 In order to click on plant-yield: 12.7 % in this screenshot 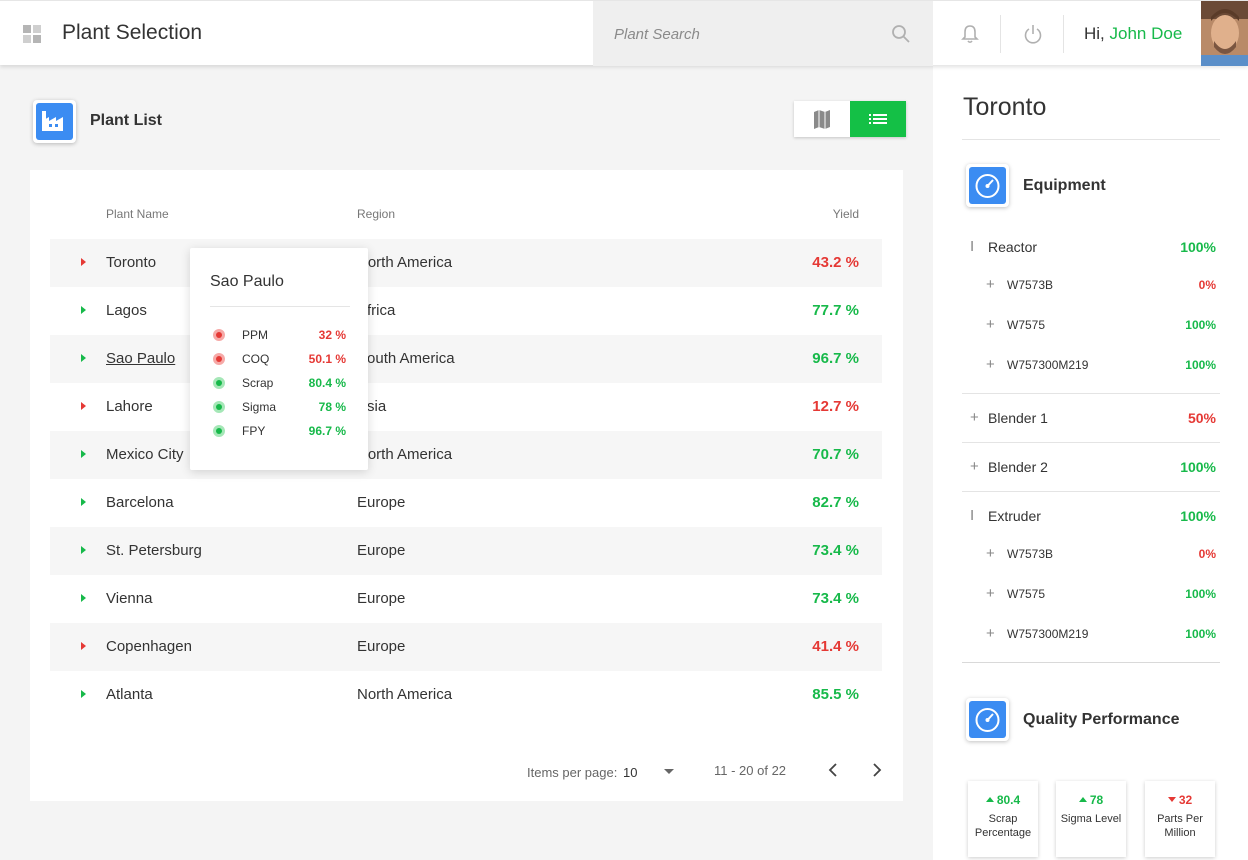, I will do `click(835, 406)`.